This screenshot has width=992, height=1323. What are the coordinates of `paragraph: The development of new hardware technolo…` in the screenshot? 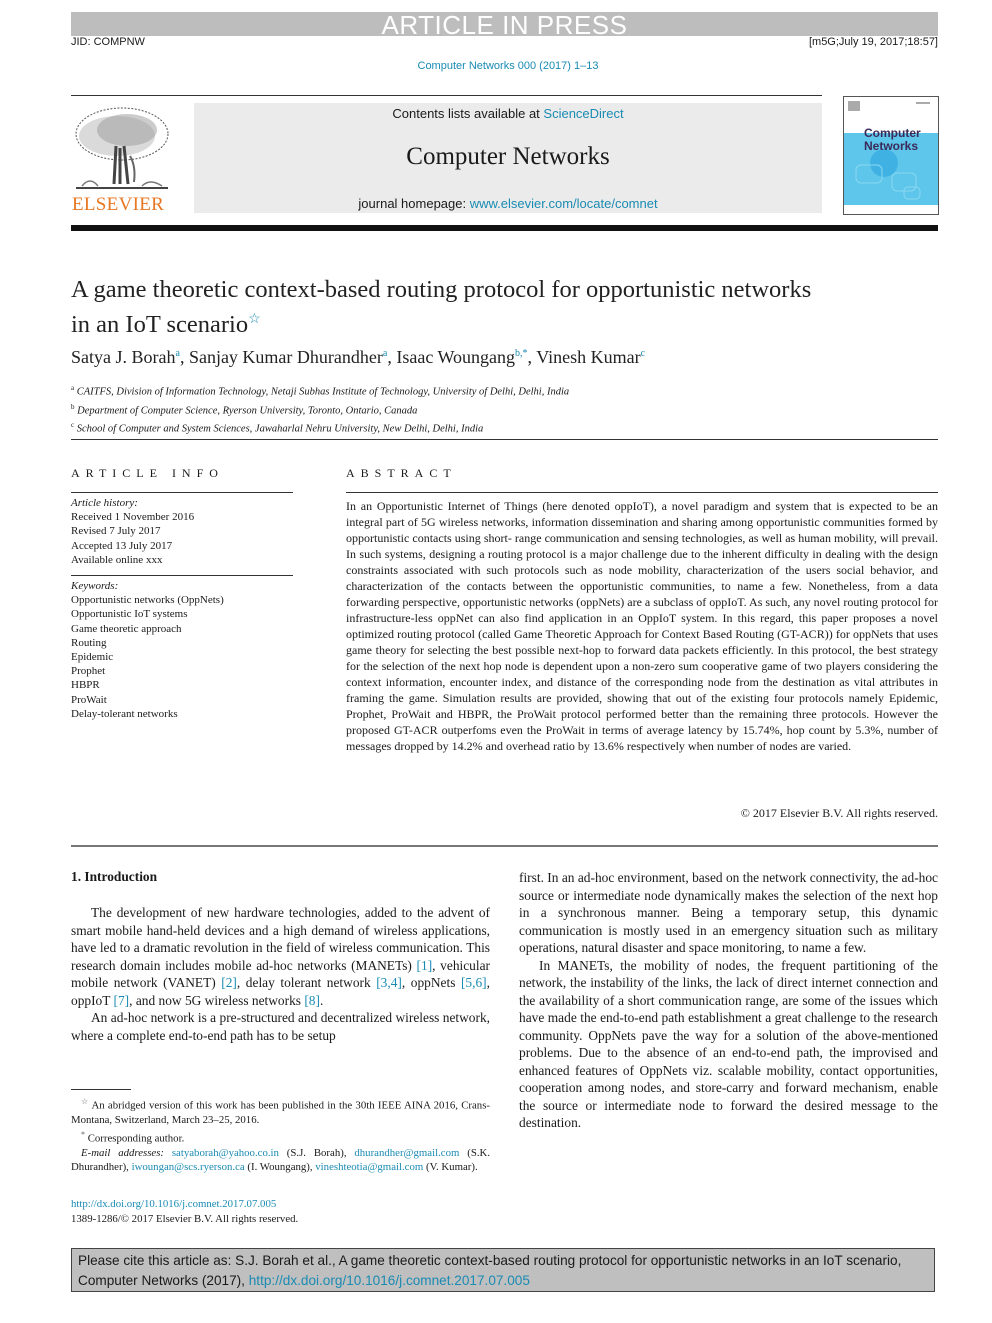 It's located at (280, 956).